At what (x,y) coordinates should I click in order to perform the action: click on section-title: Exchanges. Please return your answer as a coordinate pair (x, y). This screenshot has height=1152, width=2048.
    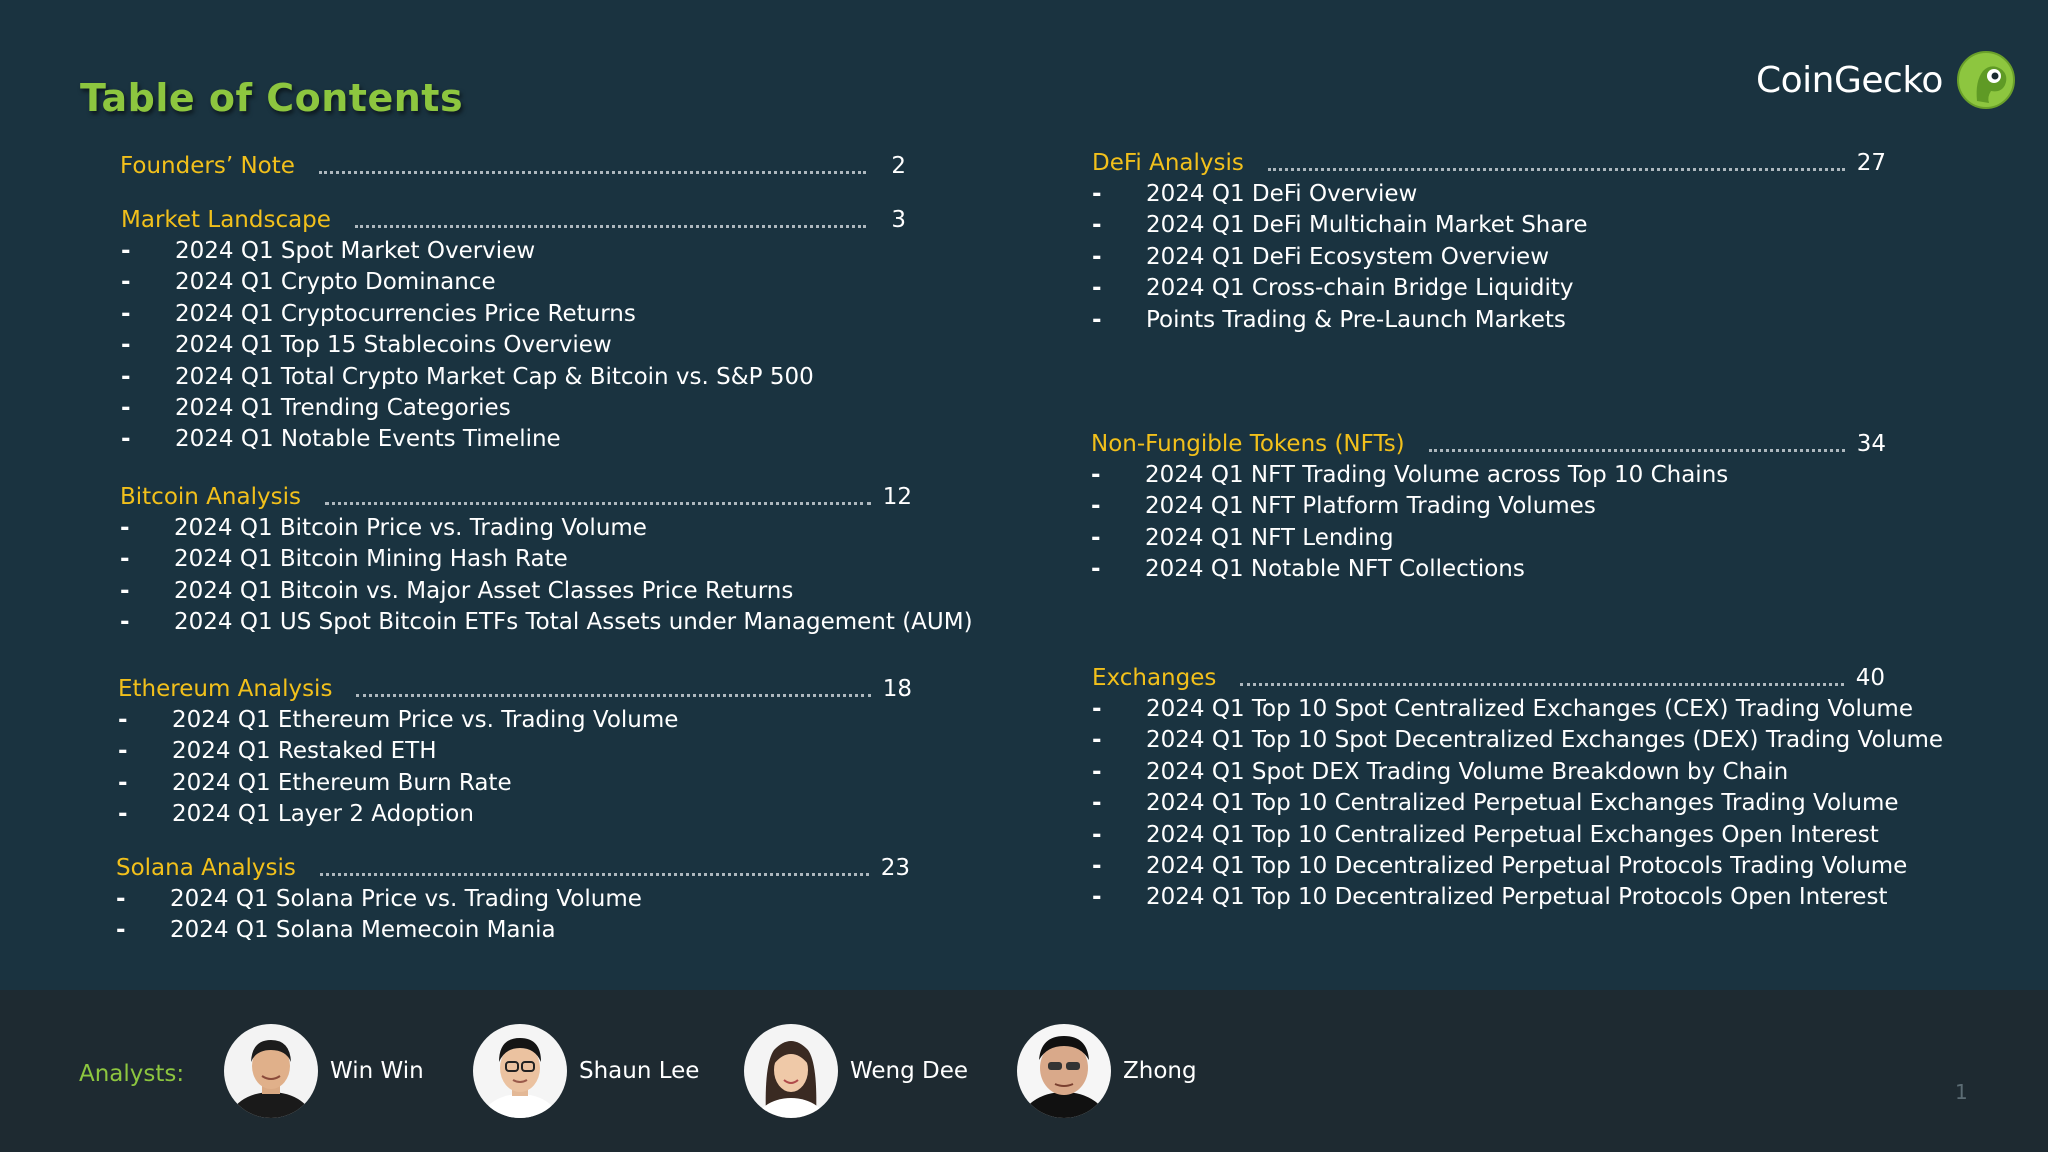
    Looking at the image, I should click on (1154, 678).